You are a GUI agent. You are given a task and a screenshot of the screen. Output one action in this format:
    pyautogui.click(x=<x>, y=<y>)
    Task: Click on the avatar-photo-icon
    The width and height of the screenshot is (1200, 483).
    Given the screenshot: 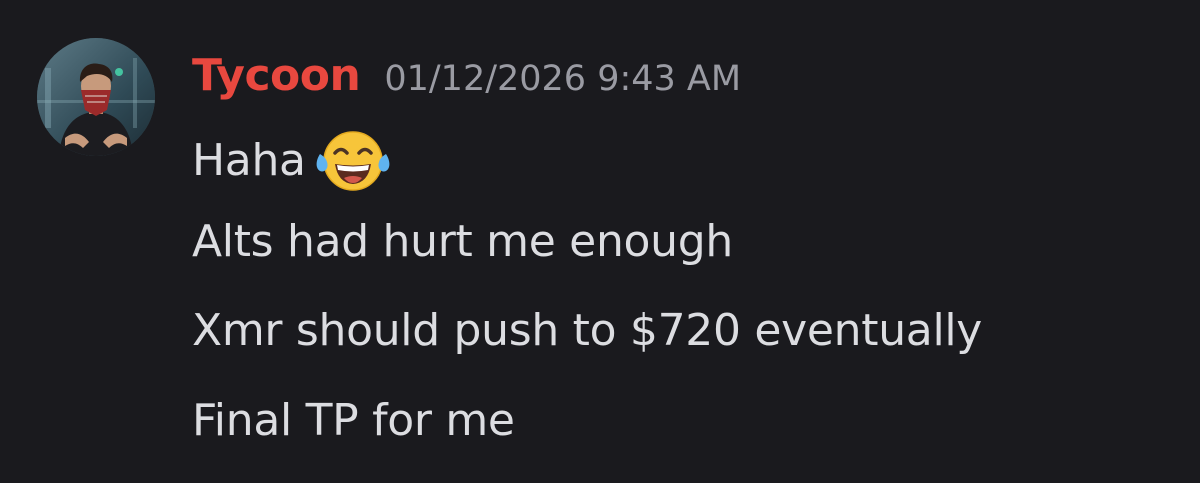 What is the action you would take?
    pyautogui.click(x=96, y=97)
    